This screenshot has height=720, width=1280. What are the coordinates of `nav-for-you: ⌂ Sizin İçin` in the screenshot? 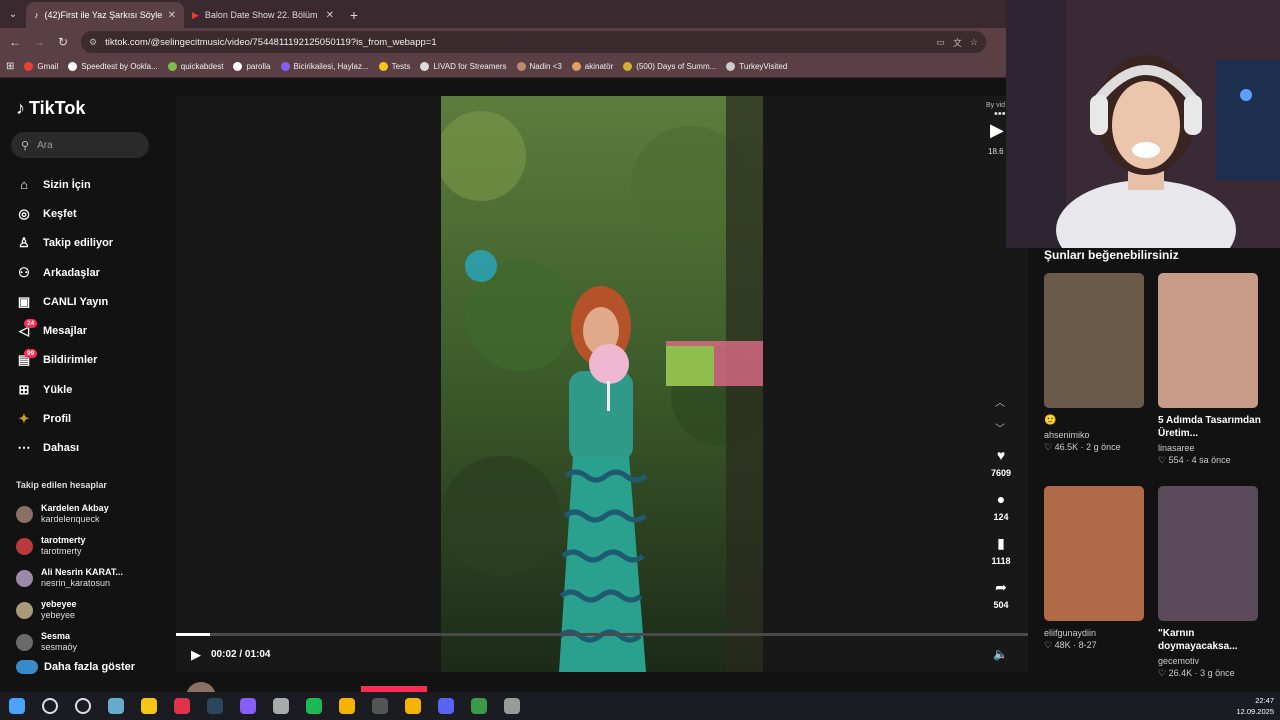 It's located at (64, 184).